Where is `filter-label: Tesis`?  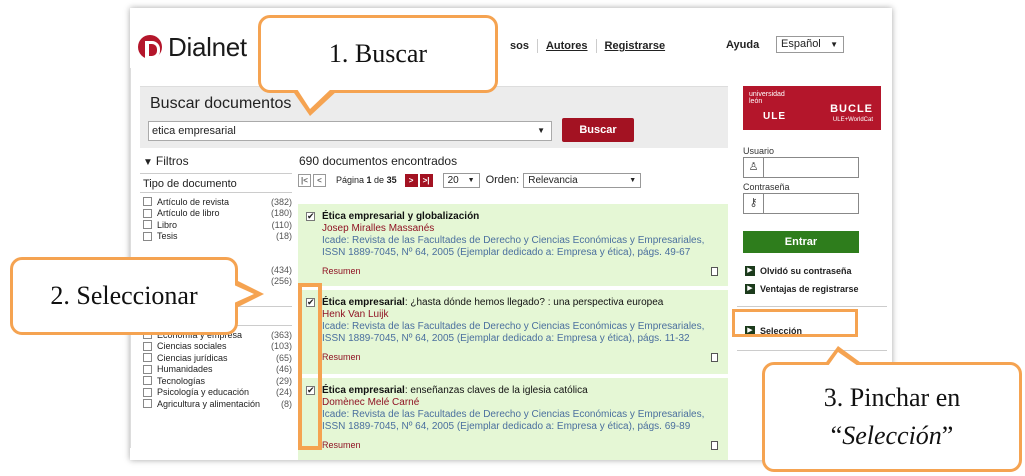 filter-label: Tesis is located at coordinates (167, 236).